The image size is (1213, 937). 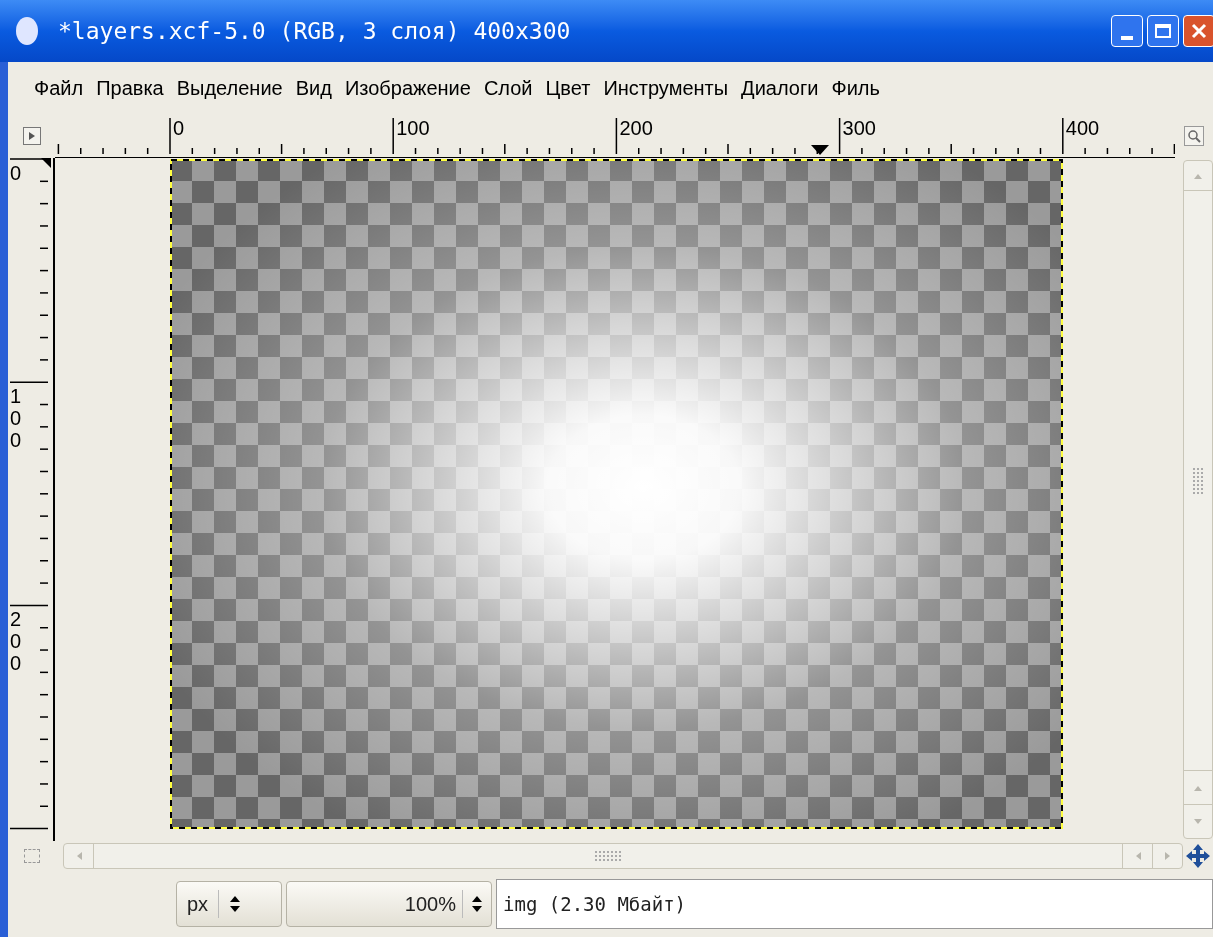 What do you see at coordinates (1127, 38) in the screenshot?
I see `minimize-icon` at bounding box center [1127, 38].